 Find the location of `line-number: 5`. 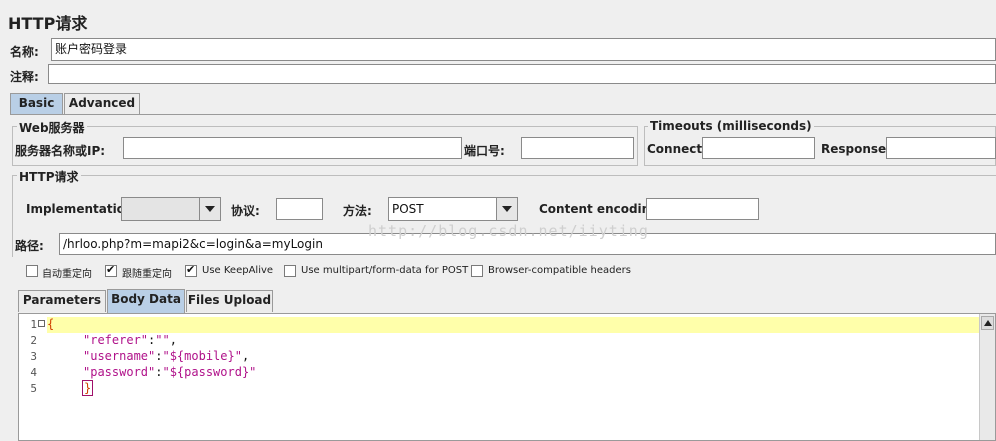

line-number: 5 is located at coordinates (33, 388).